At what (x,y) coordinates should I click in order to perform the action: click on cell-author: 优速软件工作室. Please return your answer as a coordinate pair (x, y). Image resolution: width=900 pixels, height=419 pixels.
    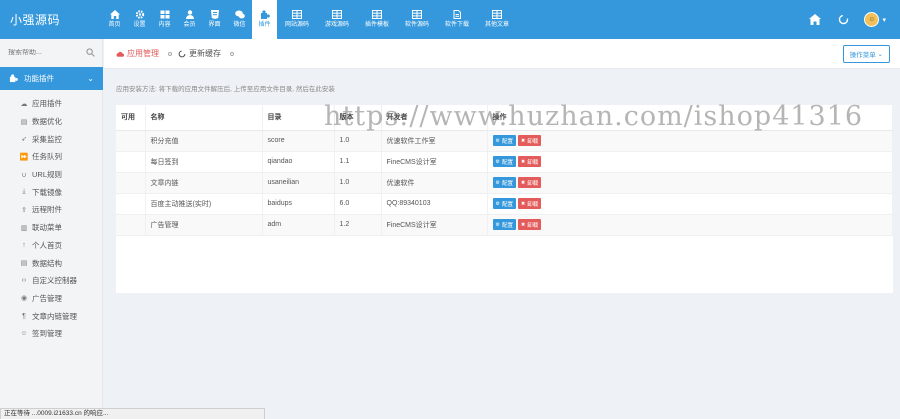
    Looking at the image, I should click on (434, 141).